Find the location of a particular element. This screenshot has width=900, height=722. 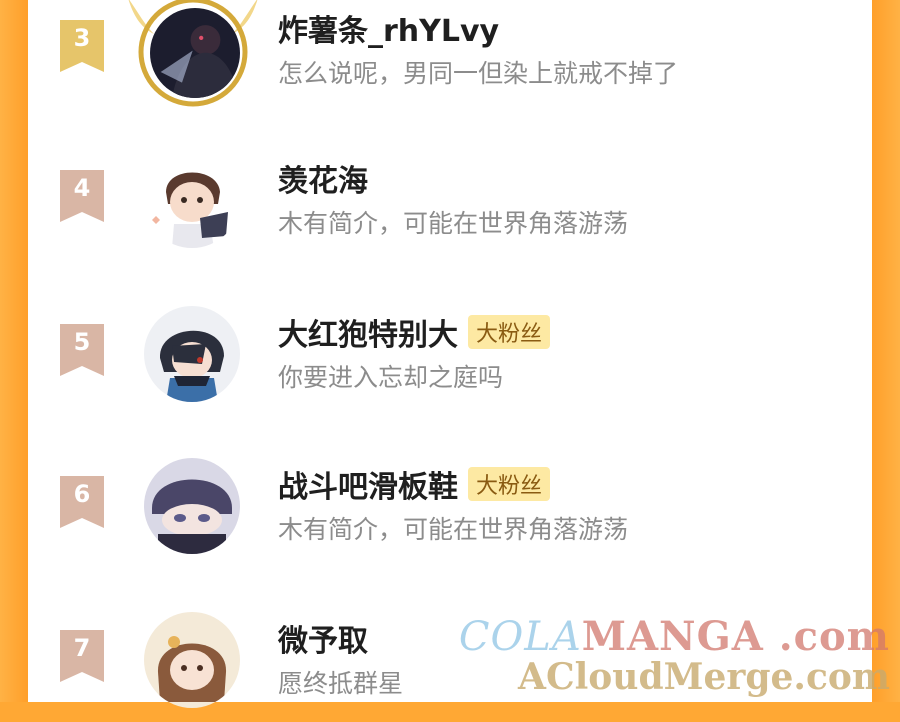

rank-badge: 6 is located at coordinates (82, 502).